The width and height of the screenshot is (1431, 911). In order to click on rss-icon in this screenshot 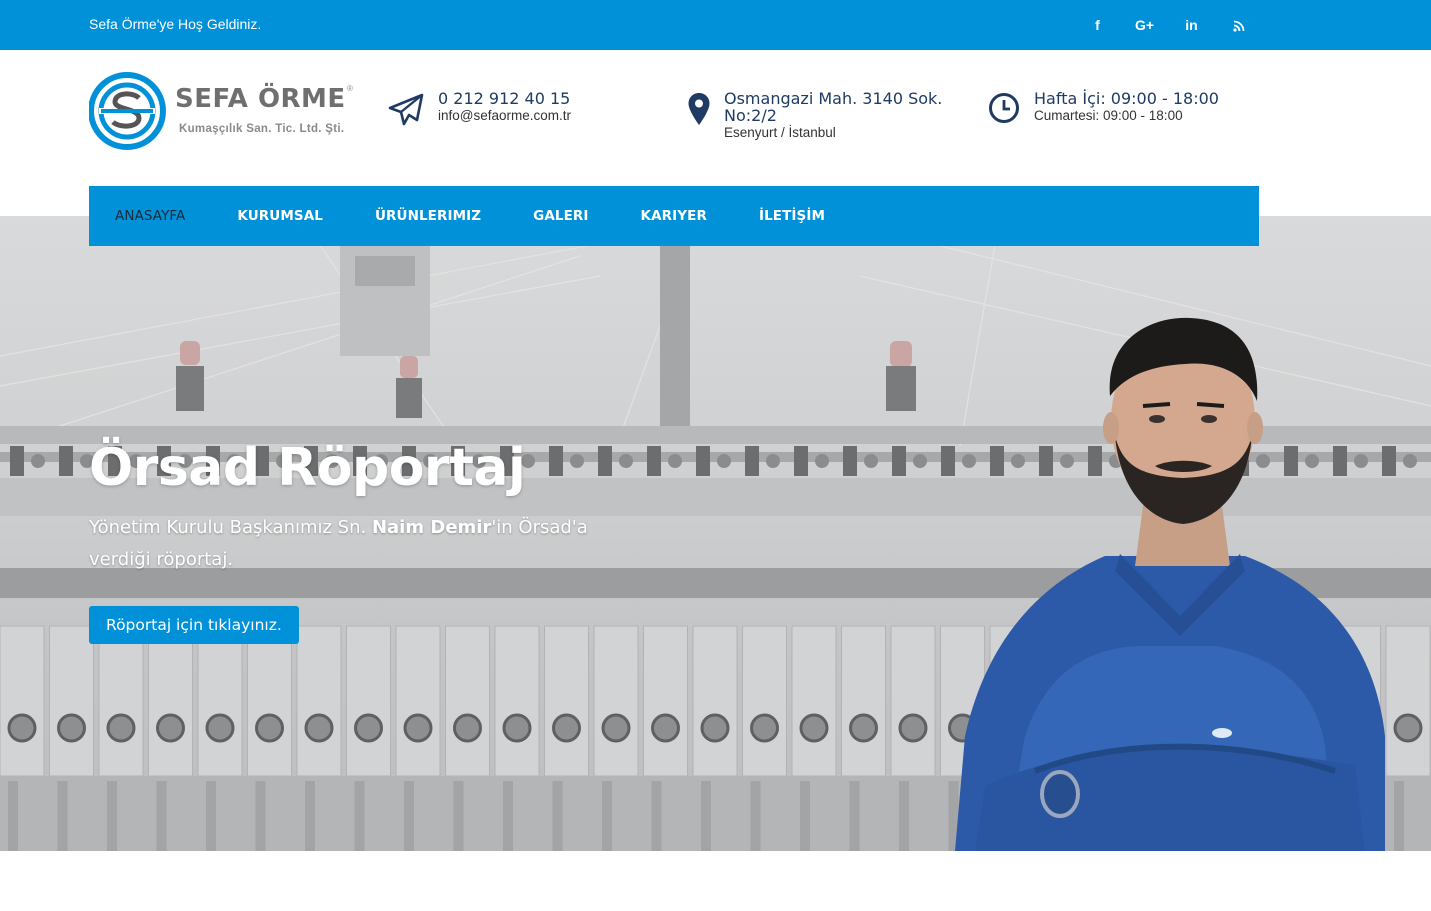, I will do `click(1238, 25)`.